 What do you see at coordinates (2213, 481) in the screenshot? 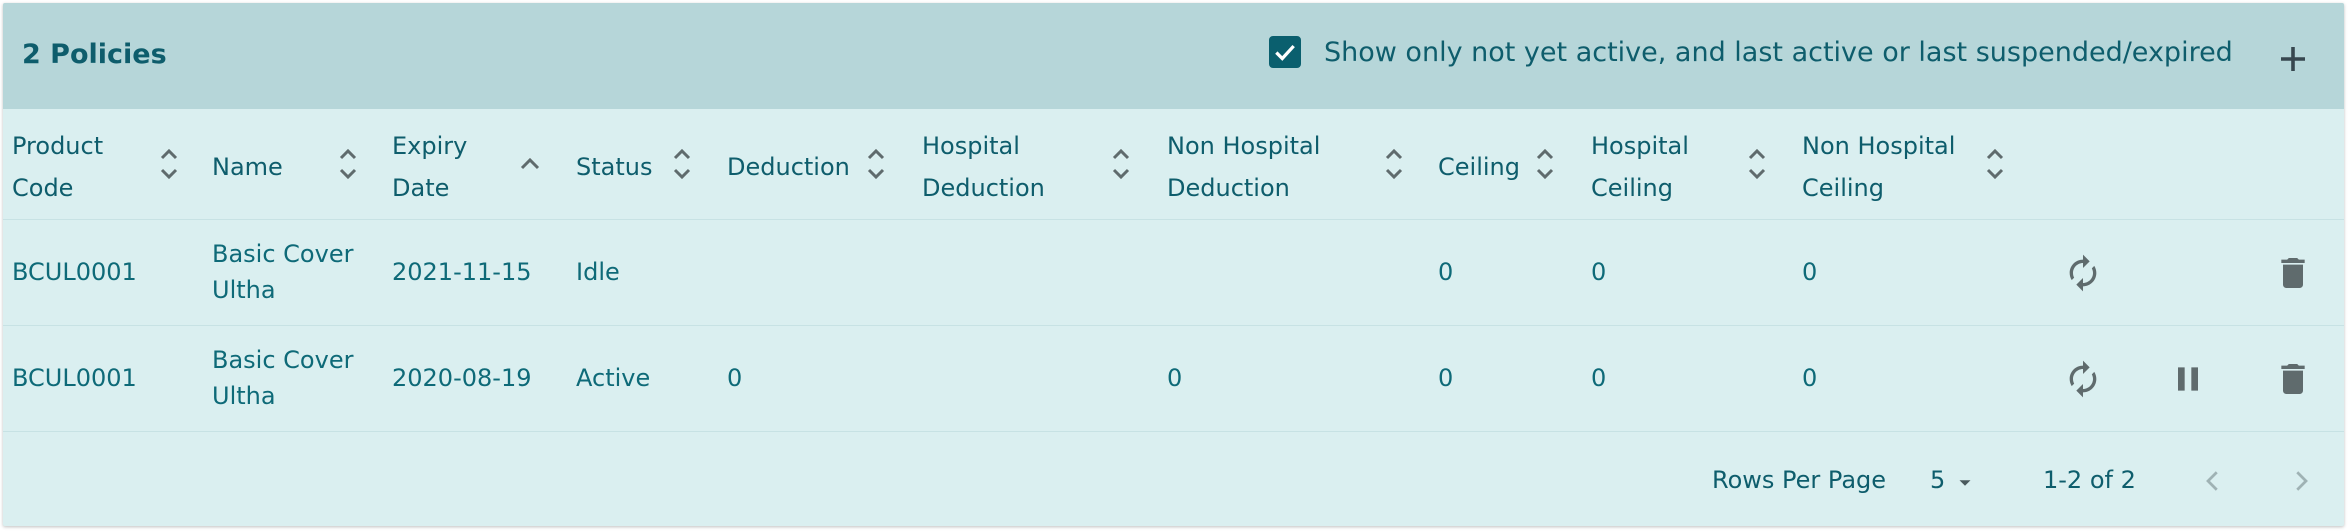
I see `previous-page-icon` at bounding box center [2213, 481].